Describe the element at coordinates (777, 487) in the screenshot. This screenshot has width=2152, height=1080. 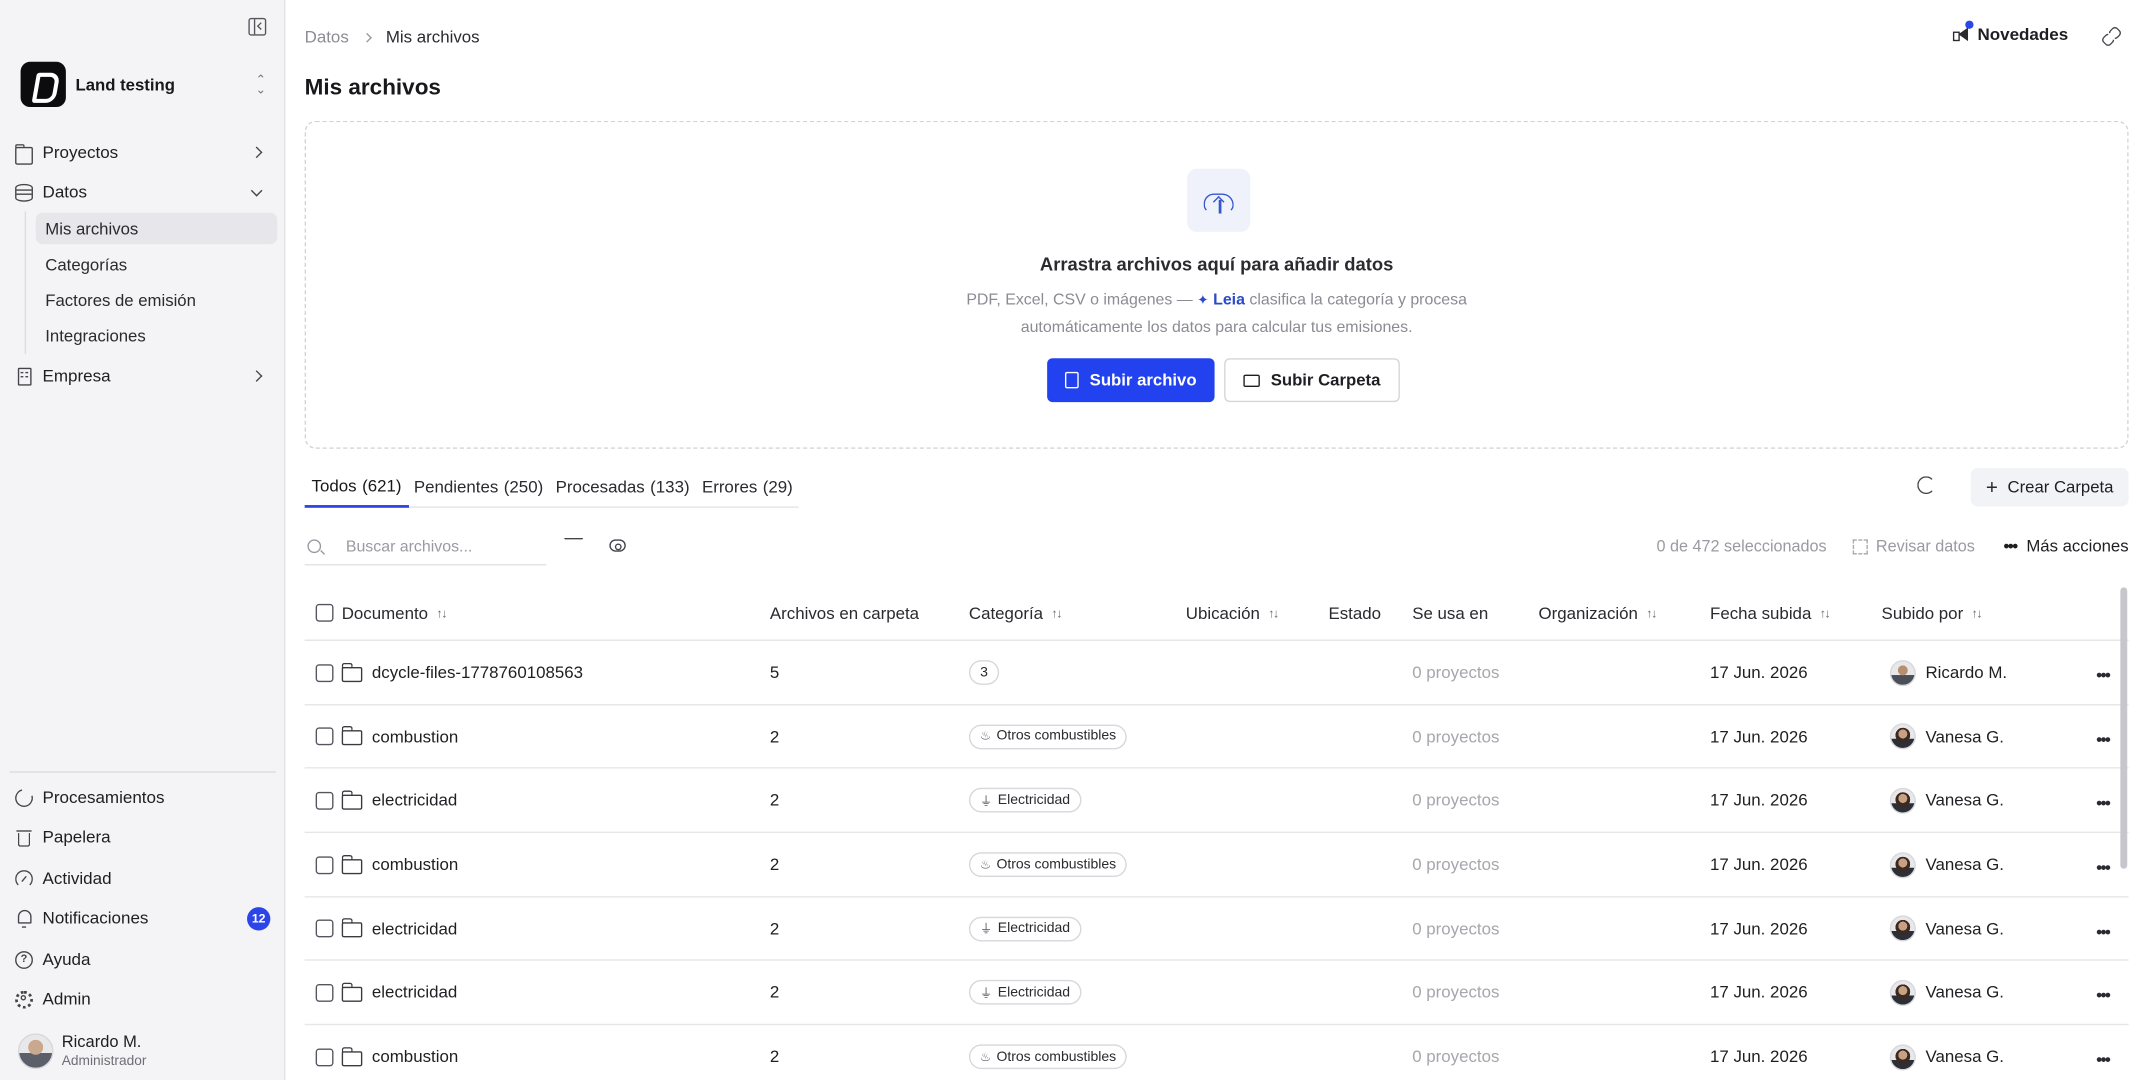
I see `tab-count: (29)` at that location.